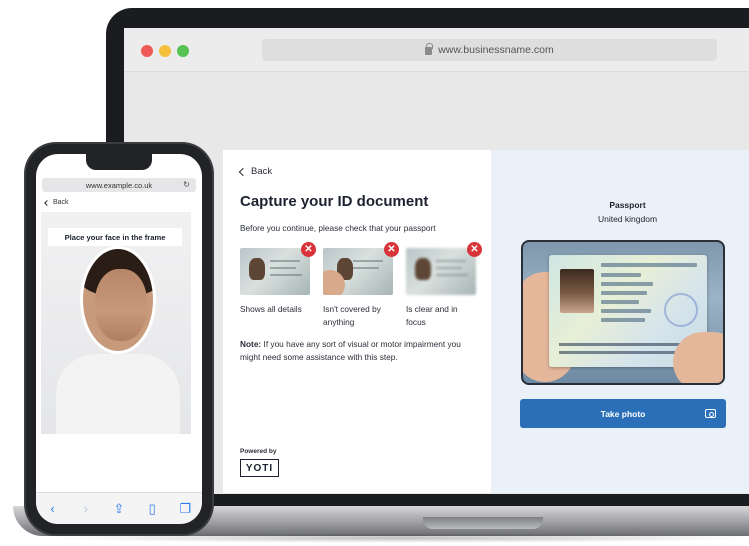 This screenshot has height=546, width=749. I want to click on take-photo-button: Take photo, so click(623, 413).